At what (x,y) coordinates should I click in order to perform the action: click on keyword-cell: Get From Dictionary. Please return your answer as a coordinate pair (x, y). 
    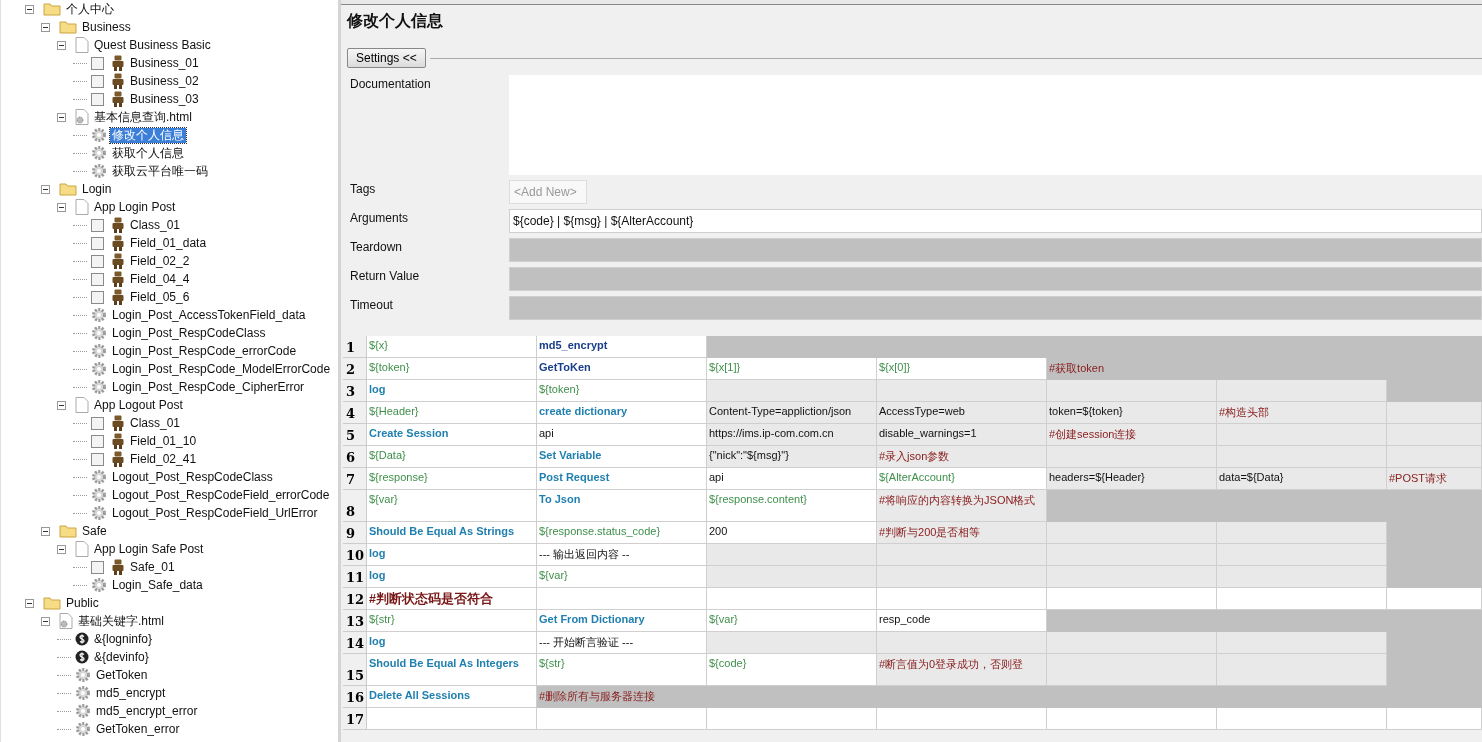
    Looking at the image, I should click on (622, 621).